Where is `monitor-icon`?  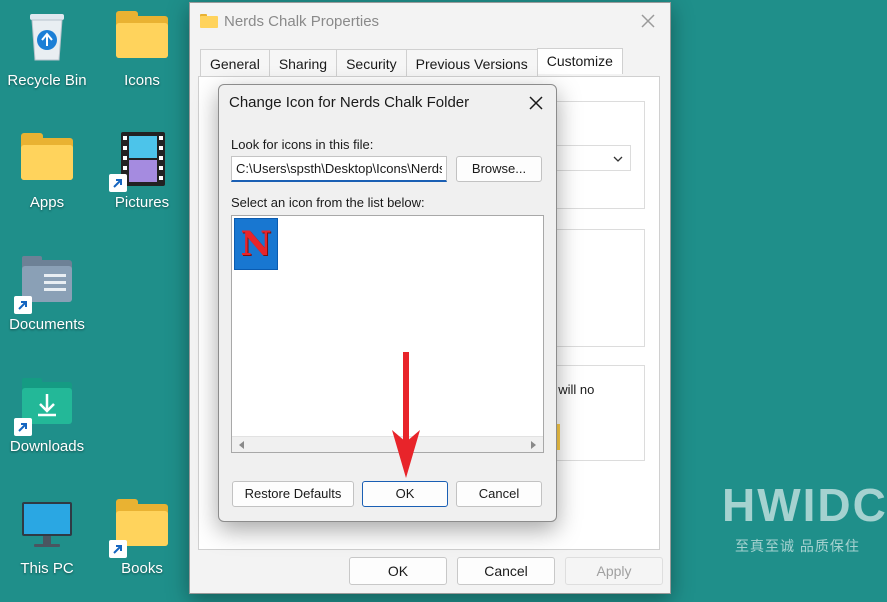
monitor-icon is located at coordinates (47, 525).